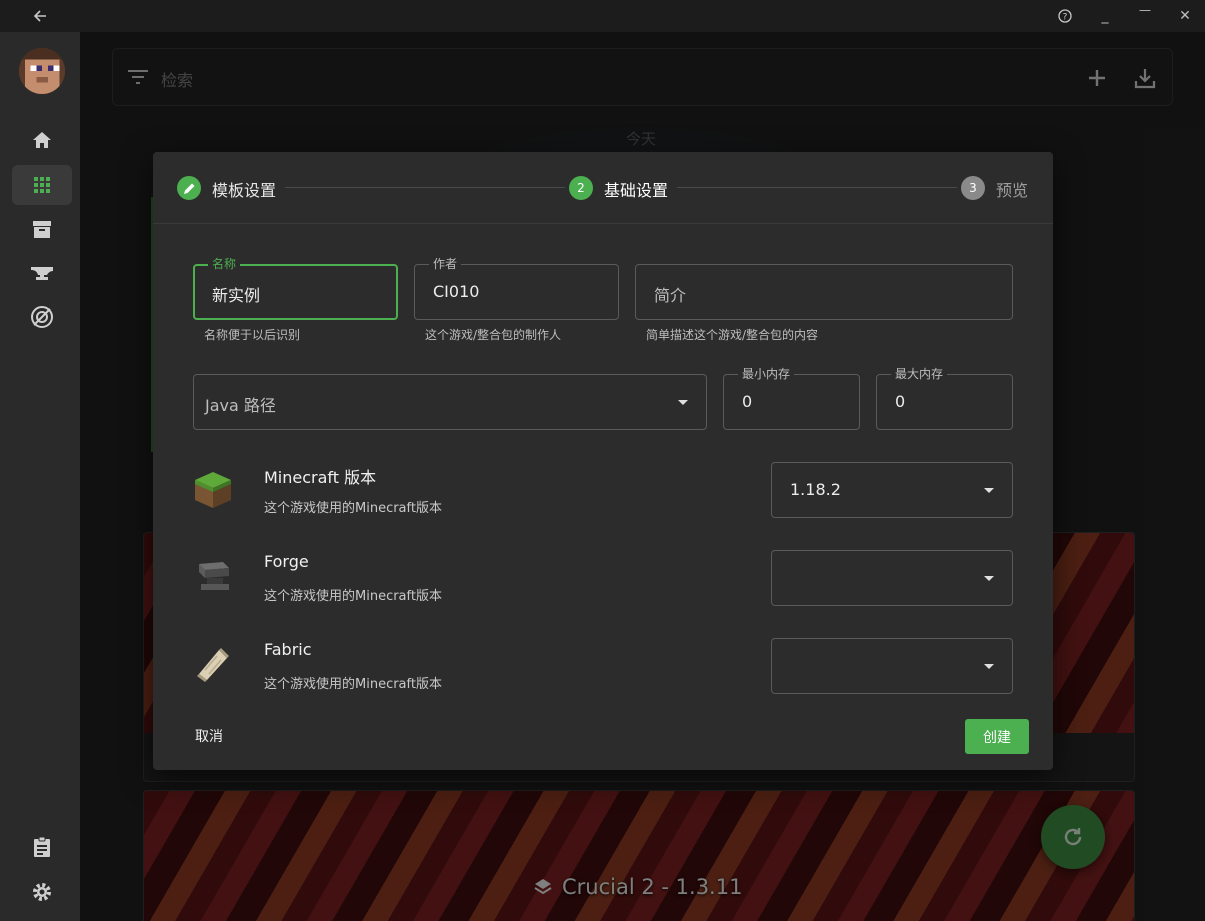 The height and width of the screenshot is (921, 1205). I want to click on pixel-avatar-icon, so click(42, 71).